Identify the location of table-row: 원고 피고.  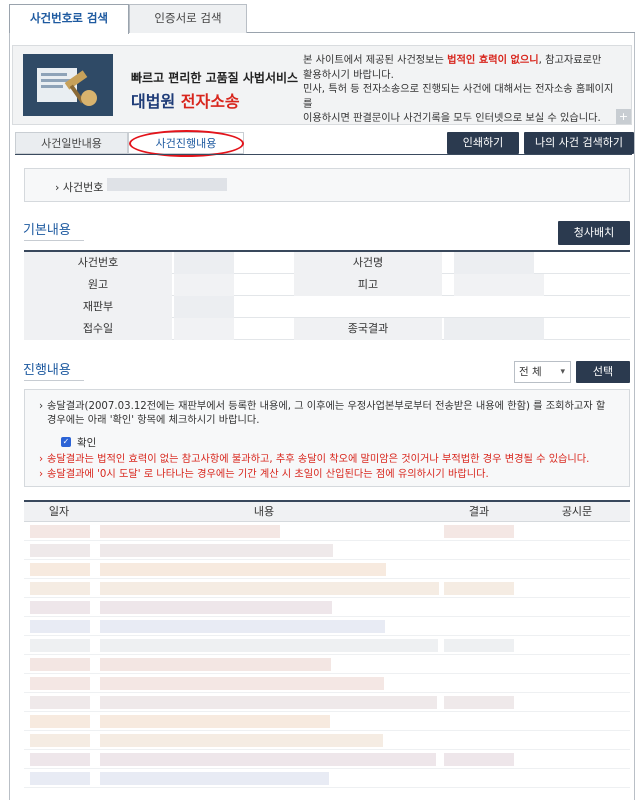
(327, 285).